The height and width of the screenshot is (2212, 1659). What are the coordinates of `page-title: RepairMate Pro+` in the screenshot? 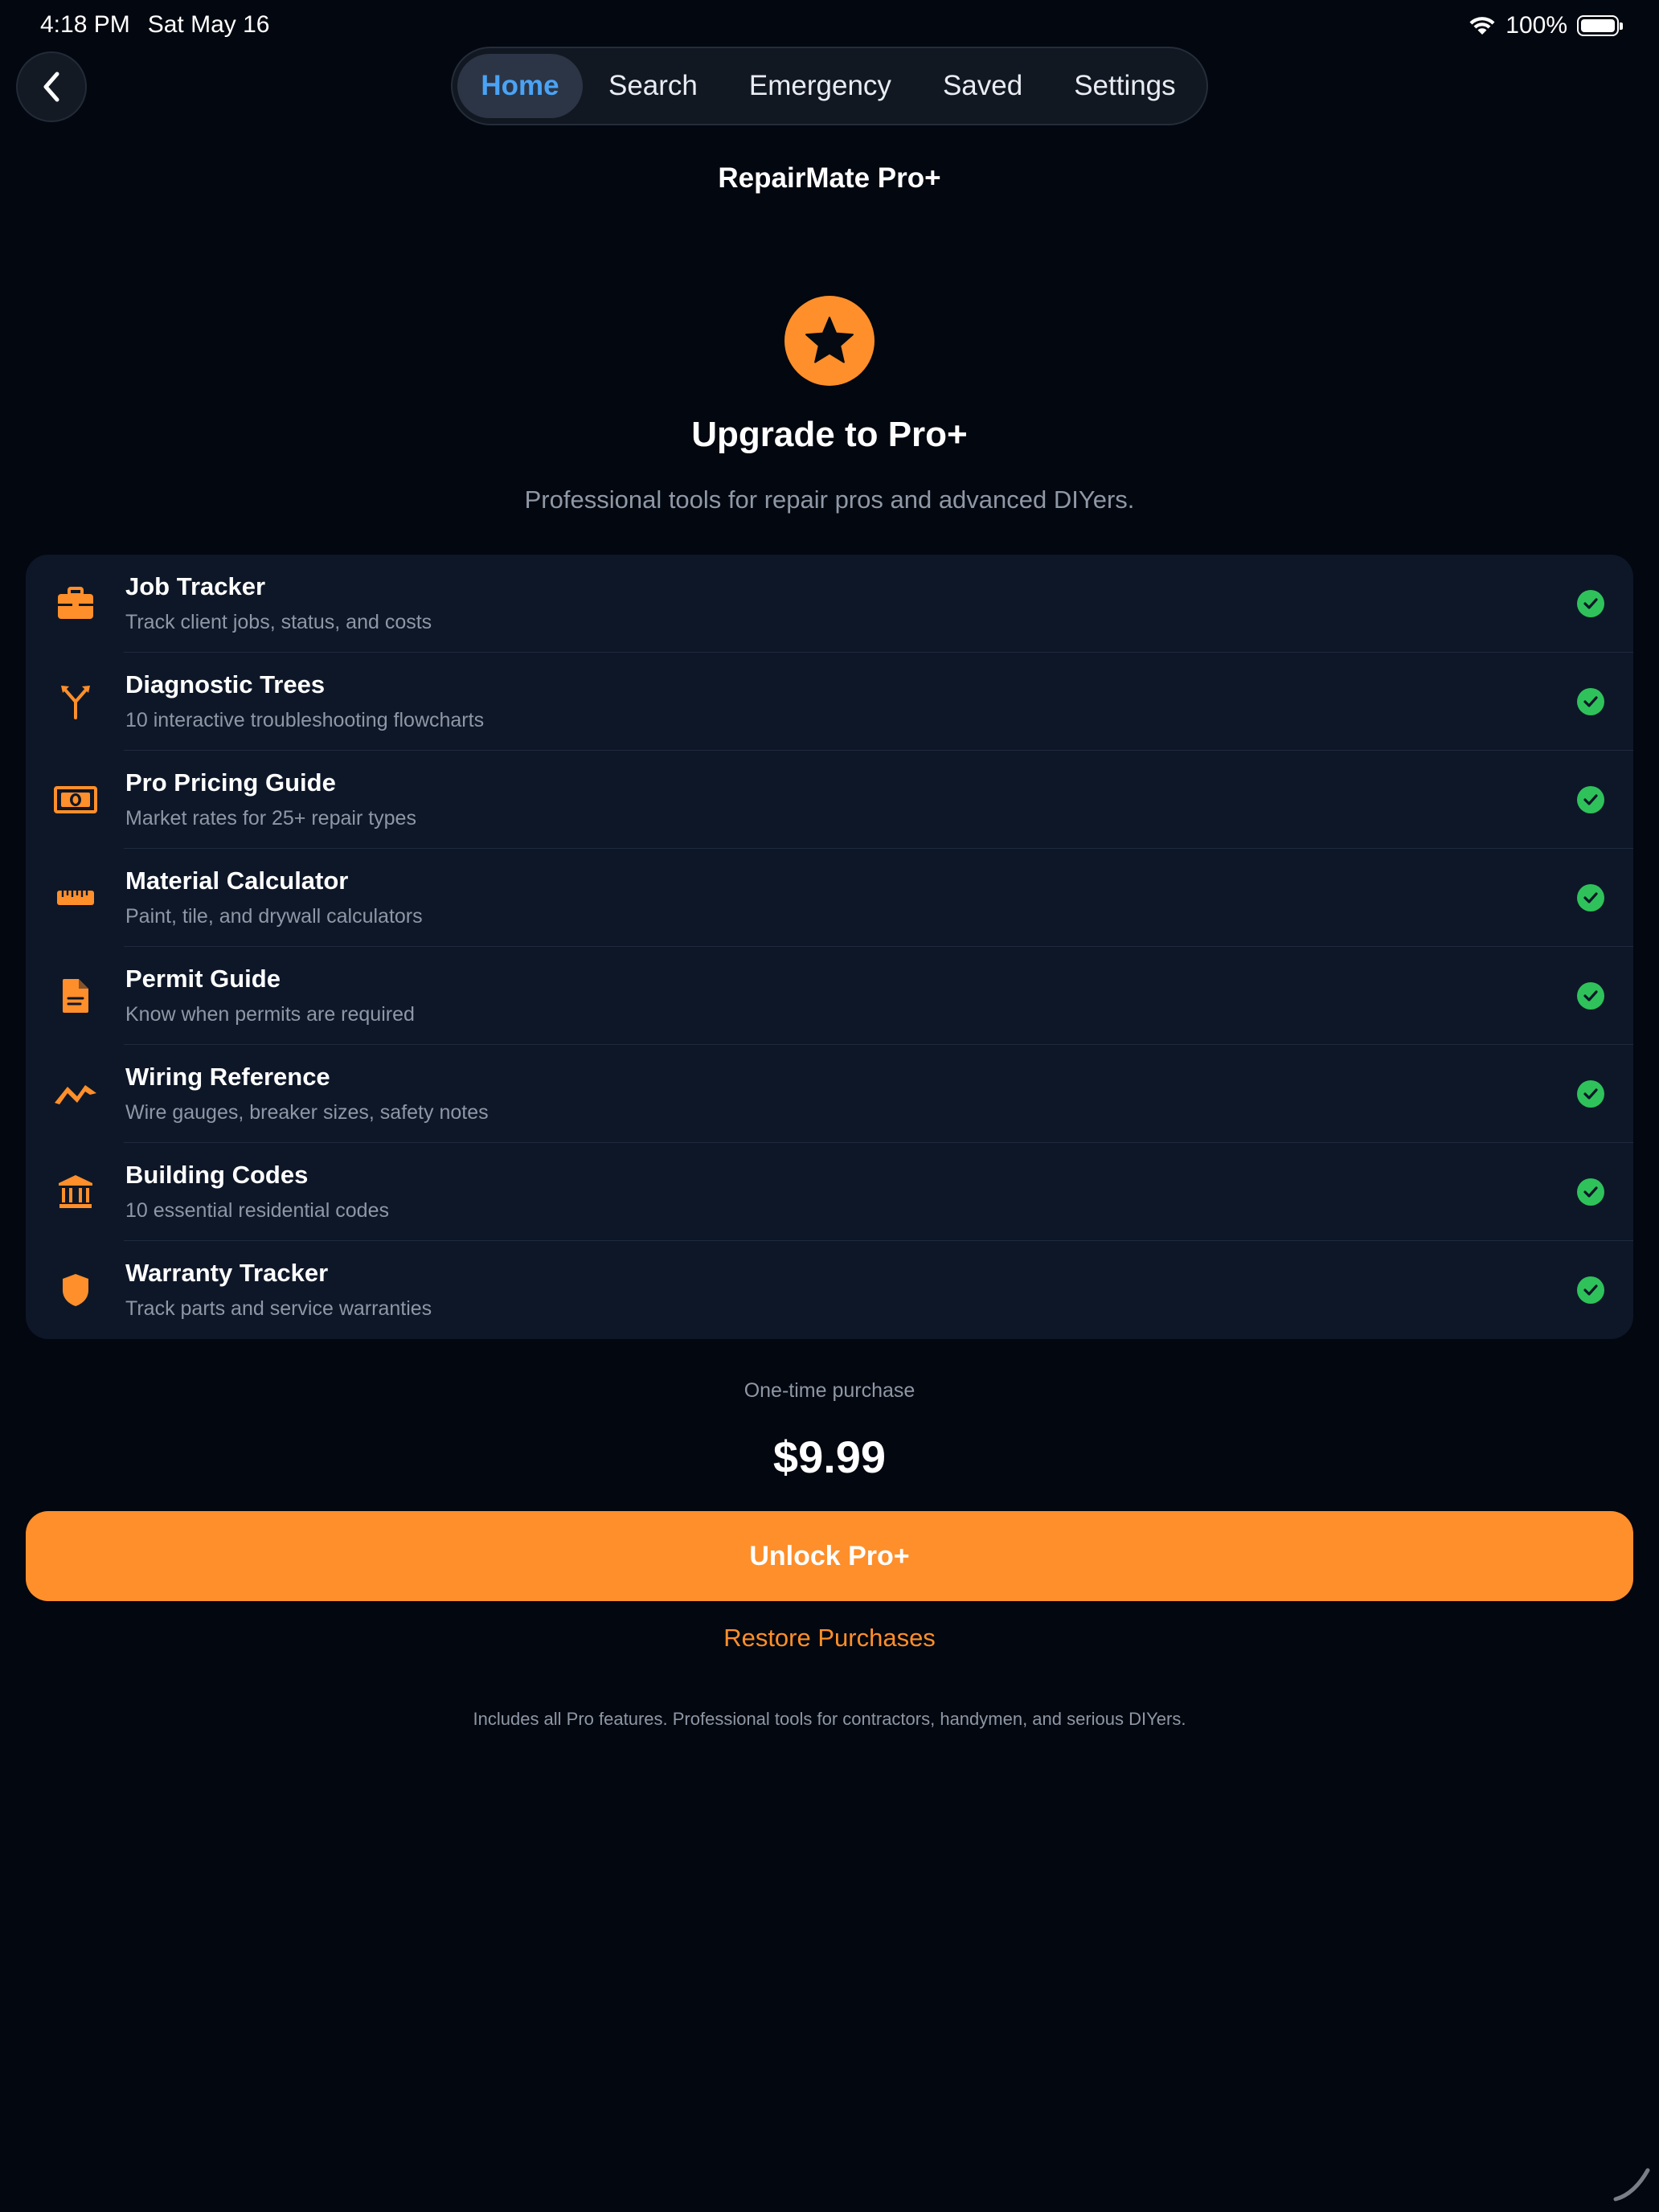 It's located at (829, 178).